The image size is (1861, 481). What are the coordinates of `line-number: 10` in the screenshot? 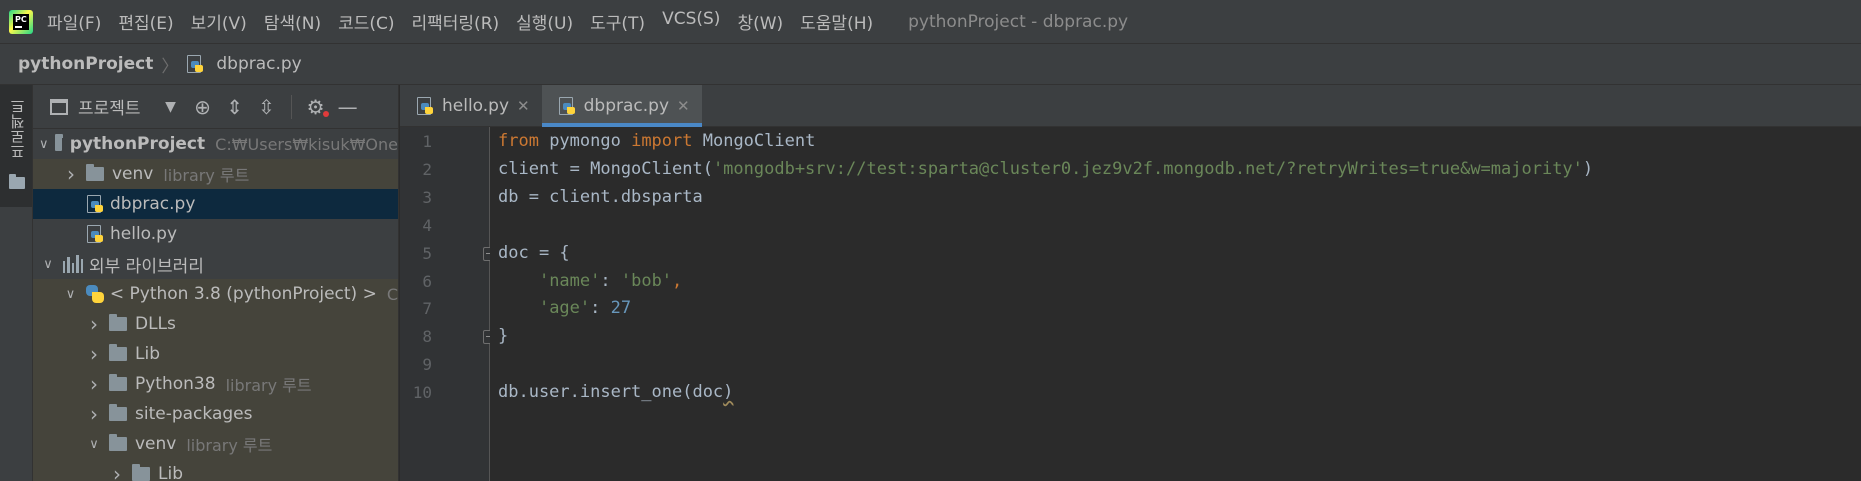 It's located at (422, 393).